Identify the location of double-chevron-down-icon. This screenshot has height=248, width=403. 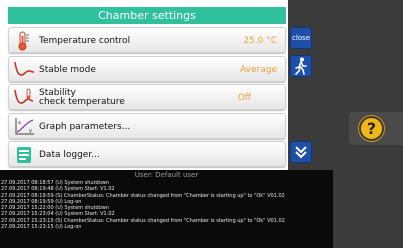
(301, 152).